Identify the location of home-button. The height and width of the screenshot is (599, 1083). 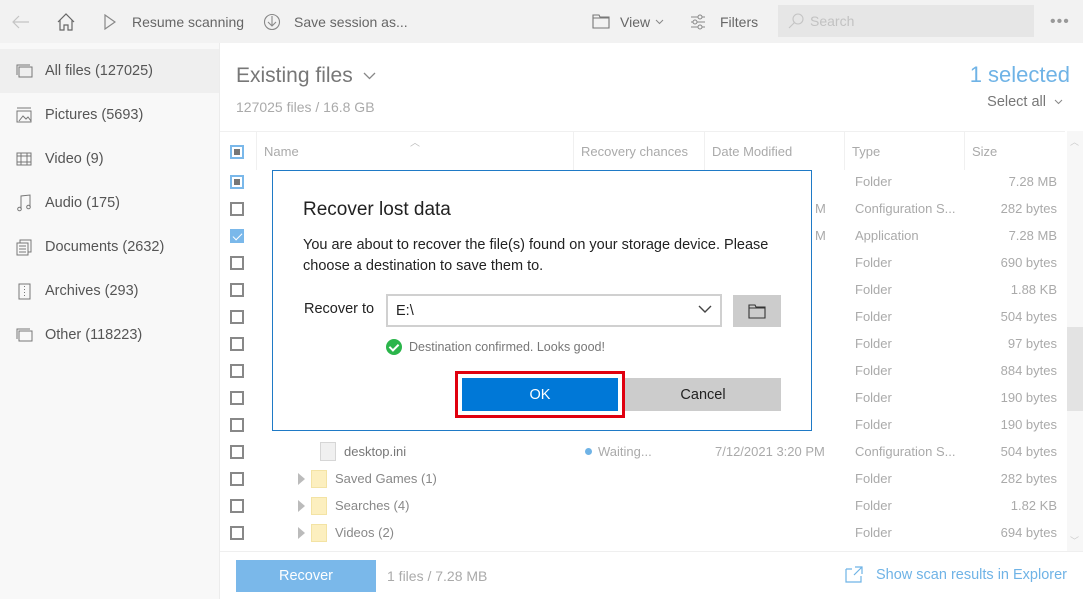
(66, 21).